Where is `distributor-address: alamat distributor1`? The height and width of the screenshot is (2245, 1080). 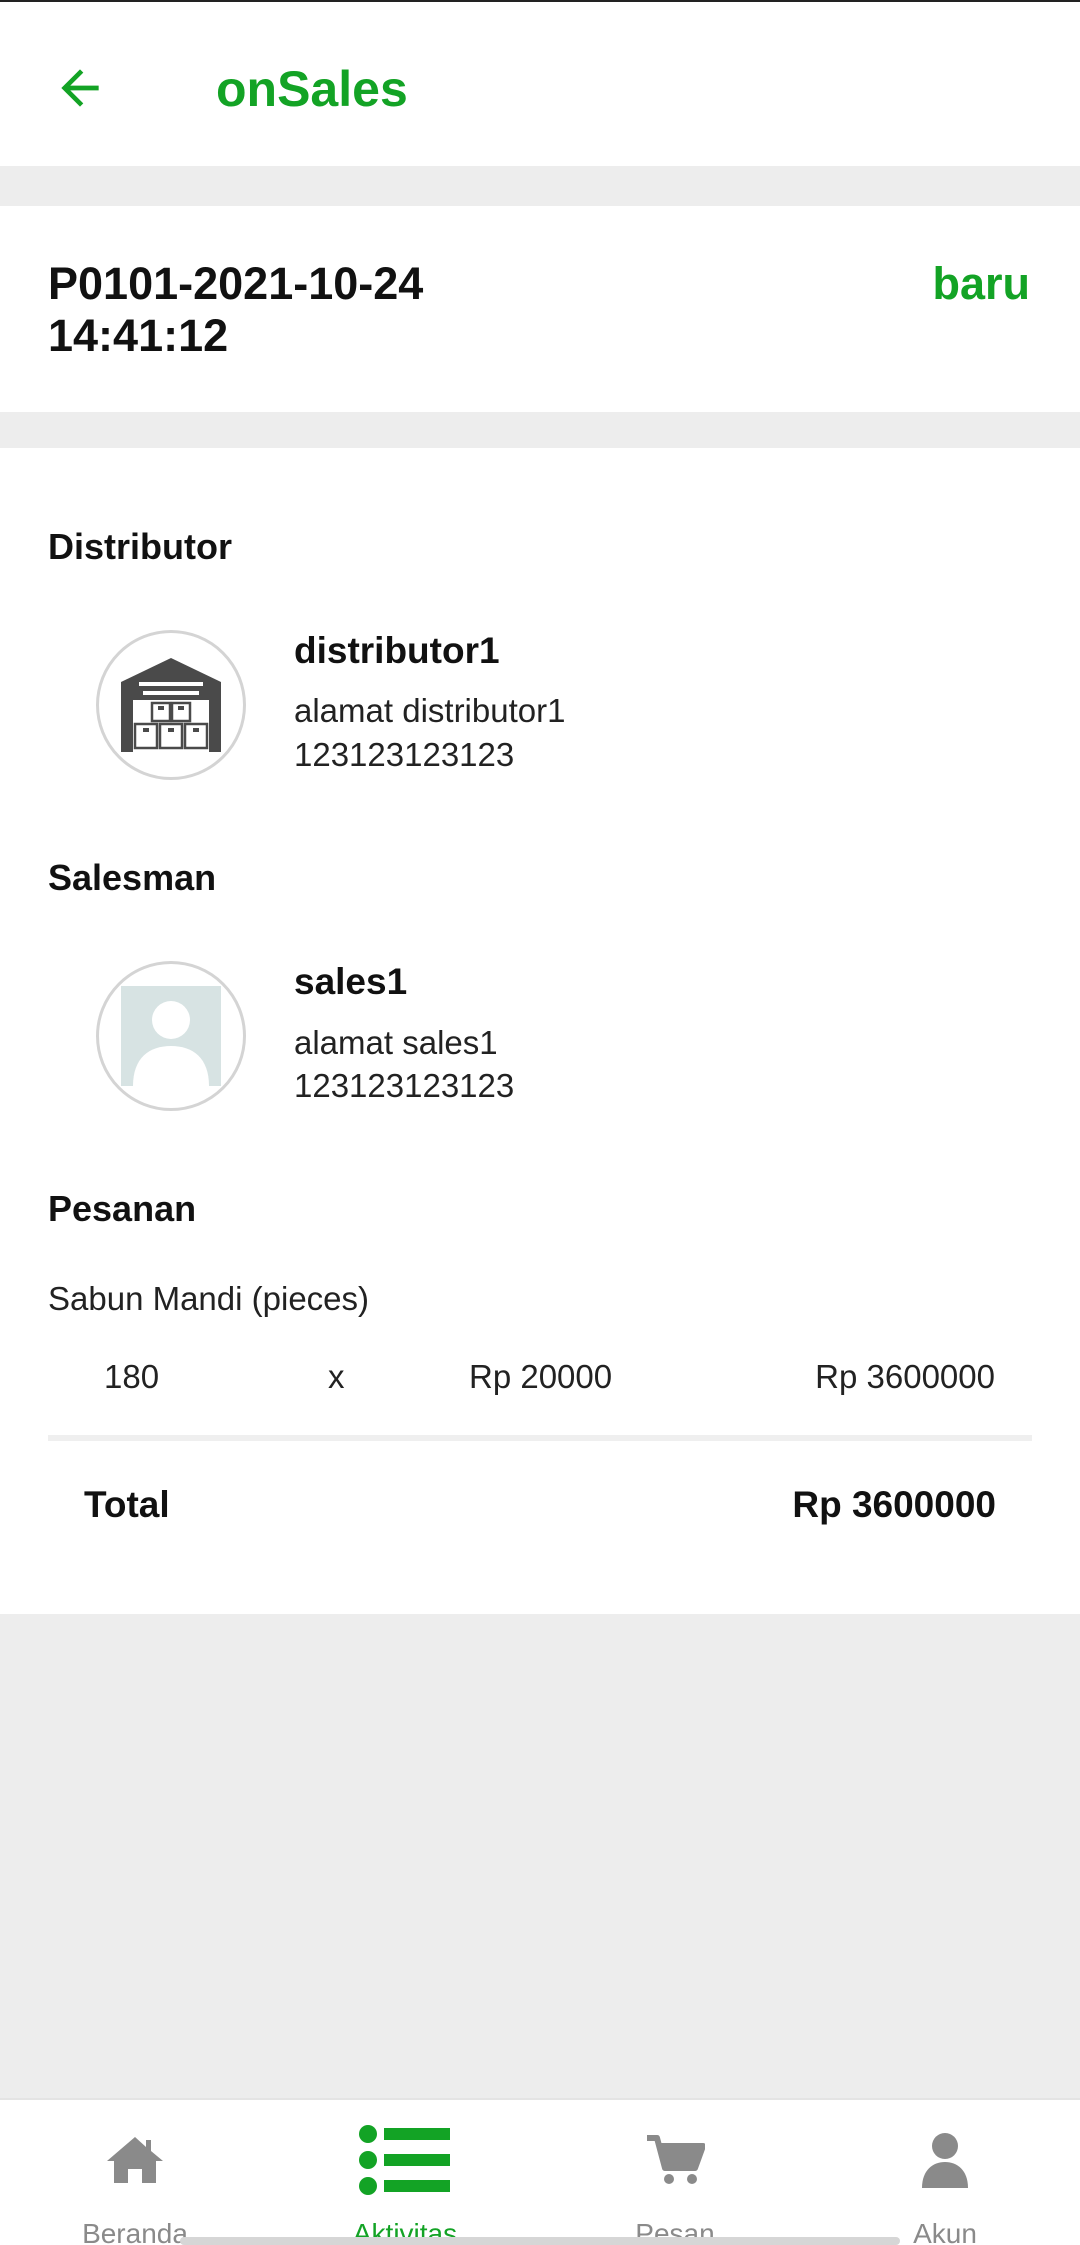 distributor-address: alamat distributor1 is located at coordinates (430, 710).